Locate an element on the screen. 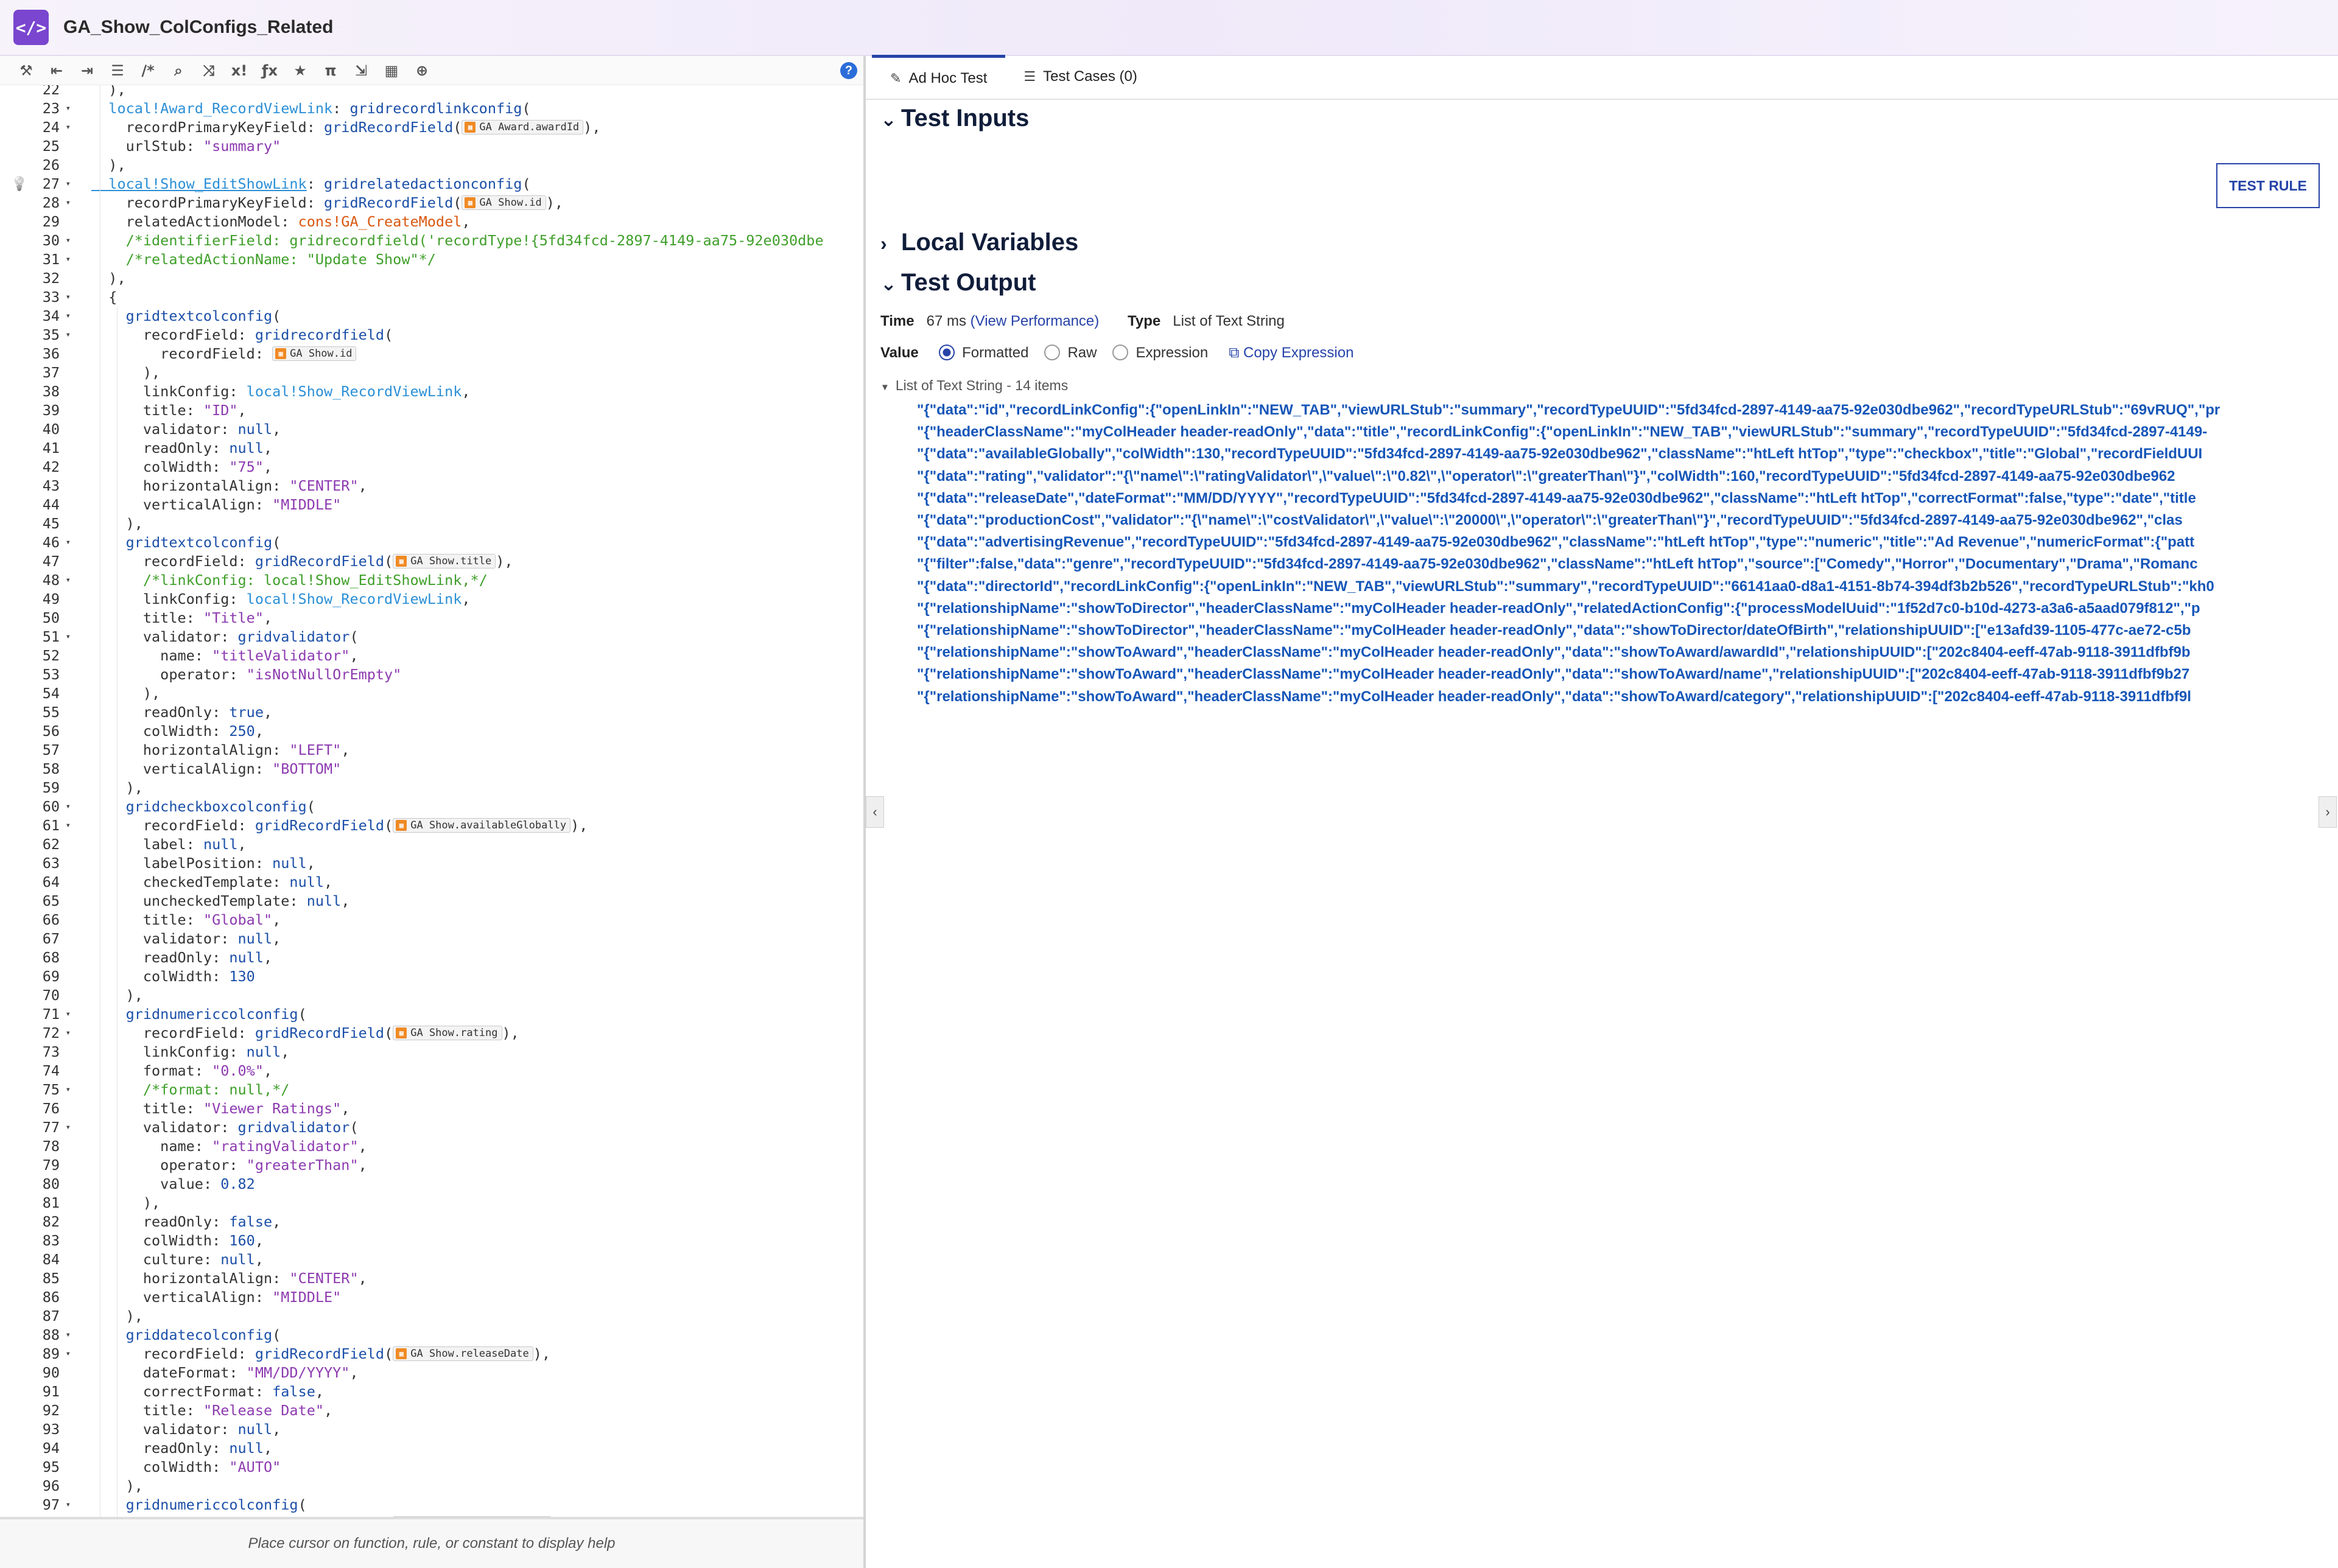 This screenshot has width=2338, height=1568. star-icon: ★ is located at coordinates (300, 70).